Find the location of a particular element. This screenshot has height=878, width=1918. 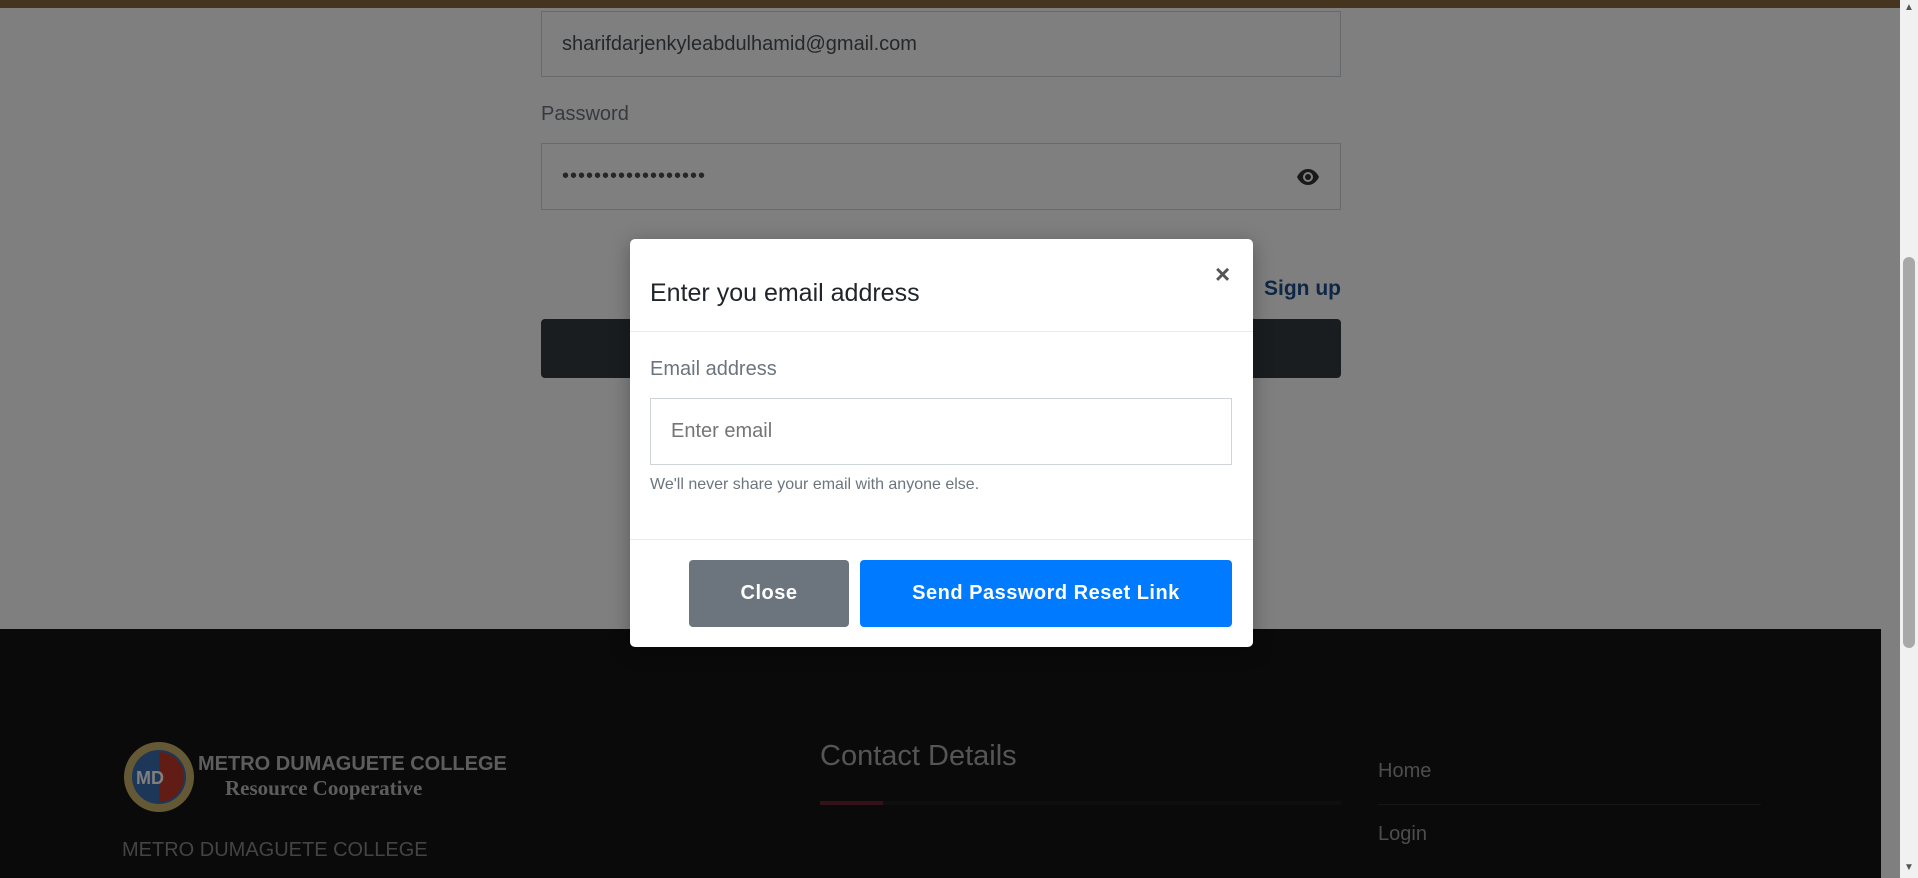

scrollbar: ▲ ▼ is located at coordinates (1909, 439).